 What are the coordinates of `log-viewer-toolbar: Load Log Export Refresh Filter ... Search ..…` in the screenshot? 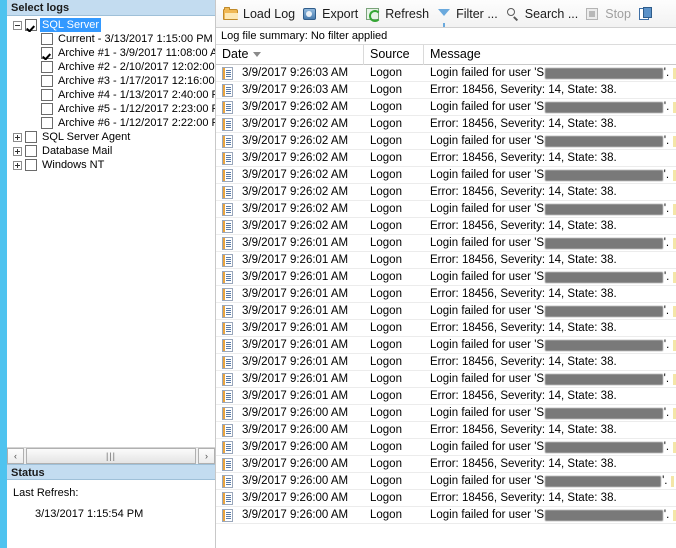 It's located at (446, 14).